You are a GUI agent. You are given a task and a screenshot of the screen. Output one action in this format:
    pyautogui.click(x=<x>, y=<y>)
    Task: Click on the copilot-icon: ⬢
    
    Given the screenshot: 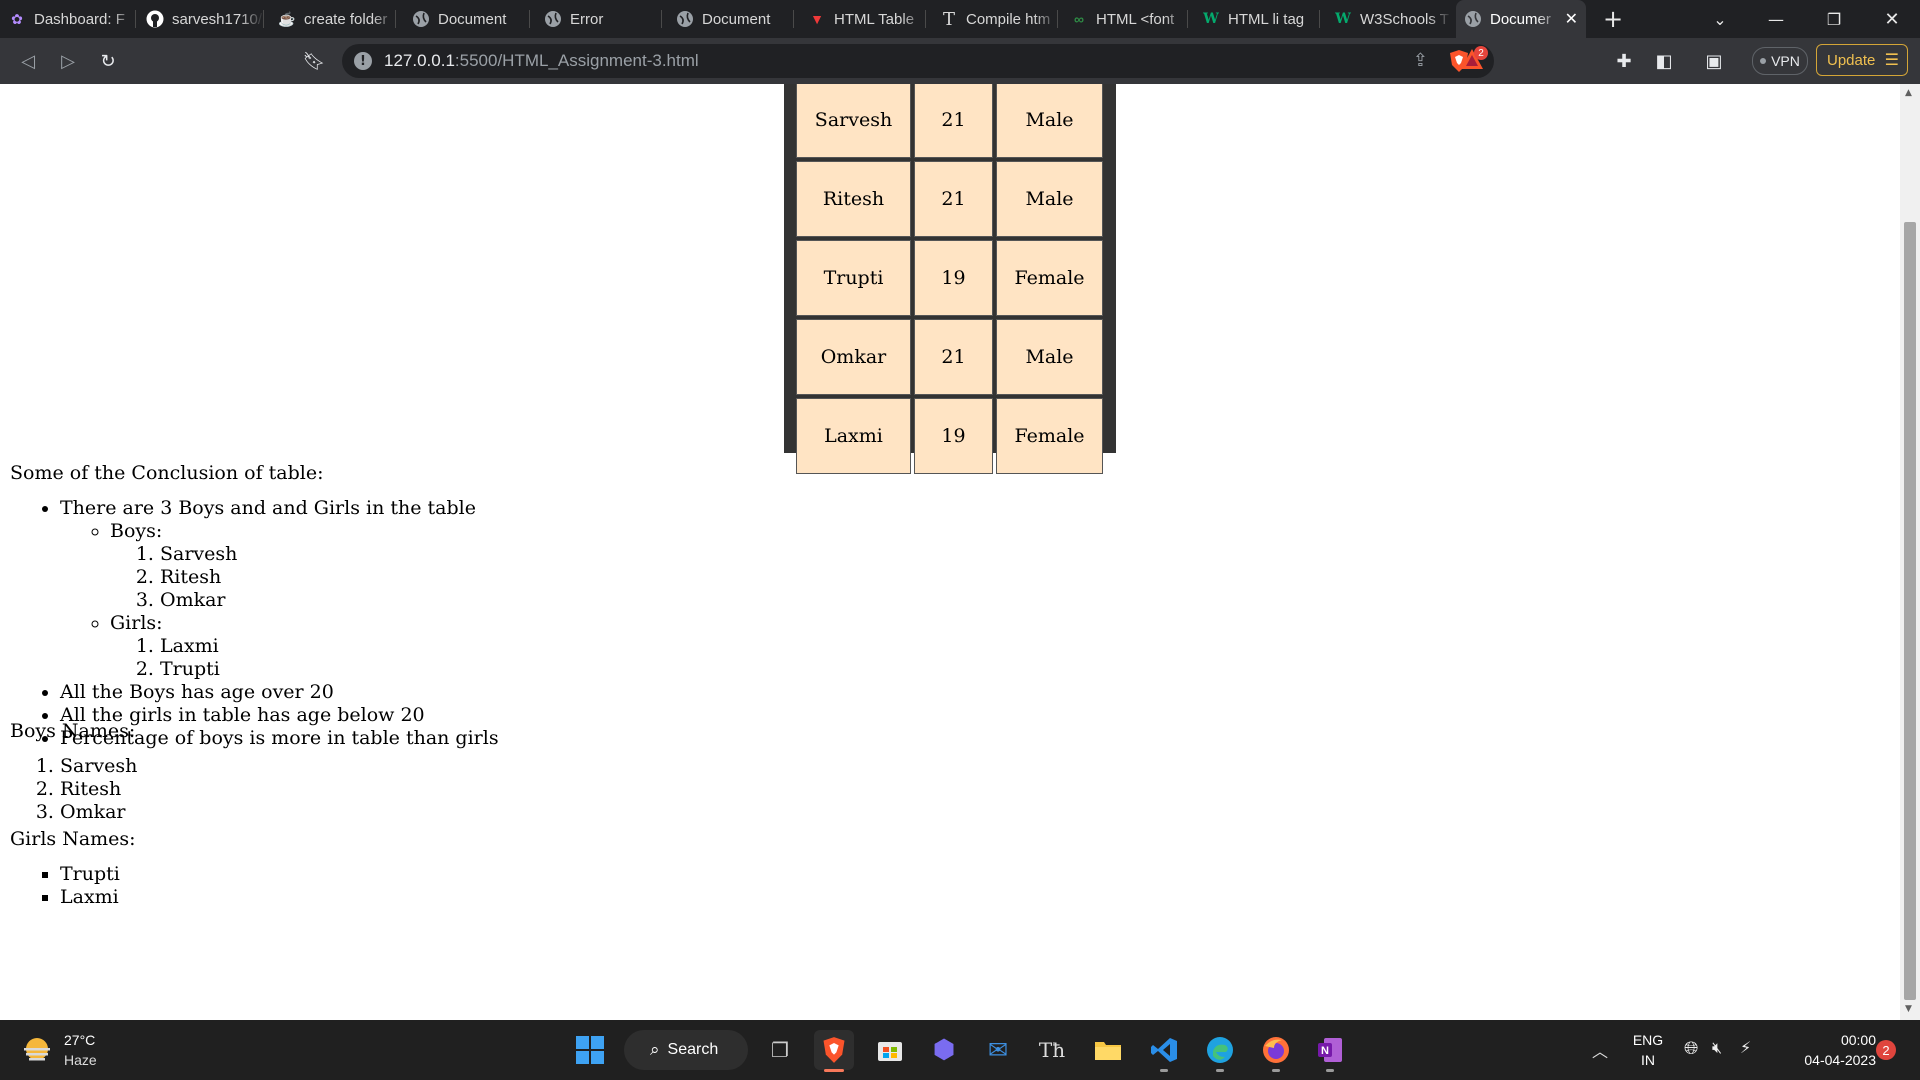 What is the action you would take?
    pyautogui.click(x=944, y=1050)
    